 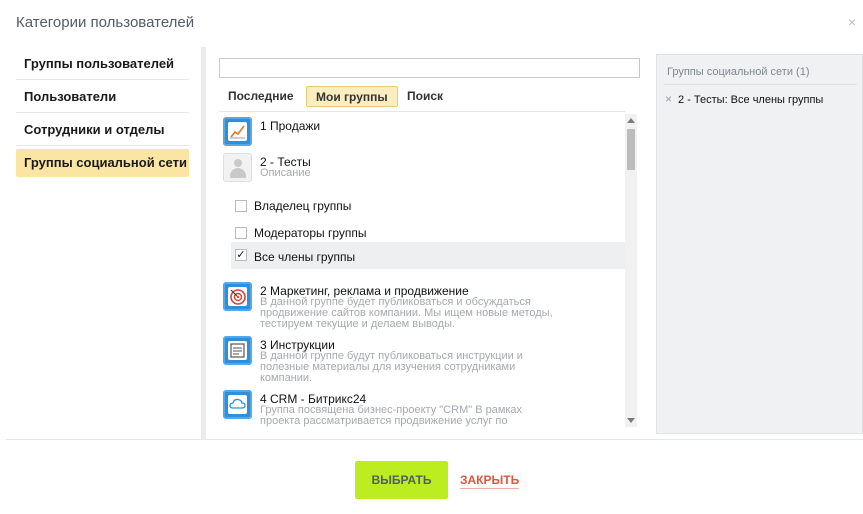 What do you see at coordinates (422, 111) in the screenshot?
I see `tabs-divider` at bounding box center [422, 111].